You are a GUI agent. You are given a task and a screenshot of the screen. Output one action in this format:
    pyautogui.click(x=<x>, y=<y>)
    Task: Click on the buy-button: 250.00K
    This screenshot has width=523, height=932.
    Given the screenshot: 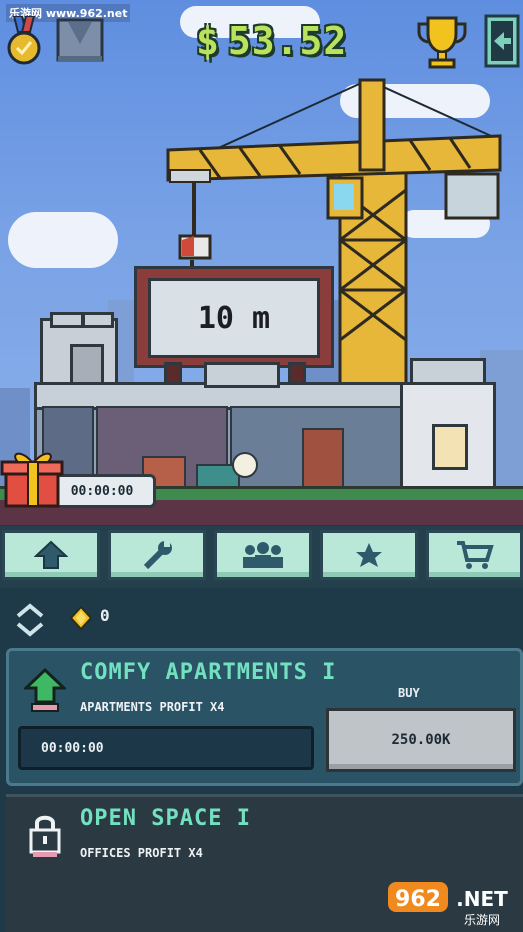 What is the action you would take?
    pyautogui.click(x=421, y=740)
    